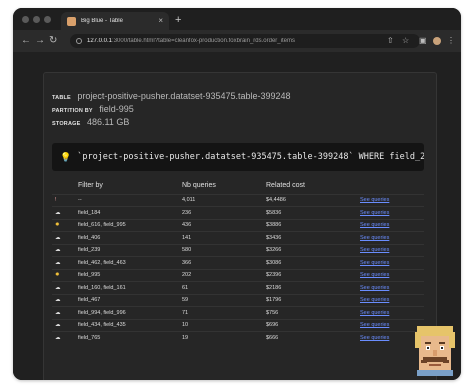 Image resolution: width=474 pixels, height=387 pixels. What do you see at coordinates (71, 21) in the screenshot?
I see `favicon-icon` at bounding box center [71, 21].